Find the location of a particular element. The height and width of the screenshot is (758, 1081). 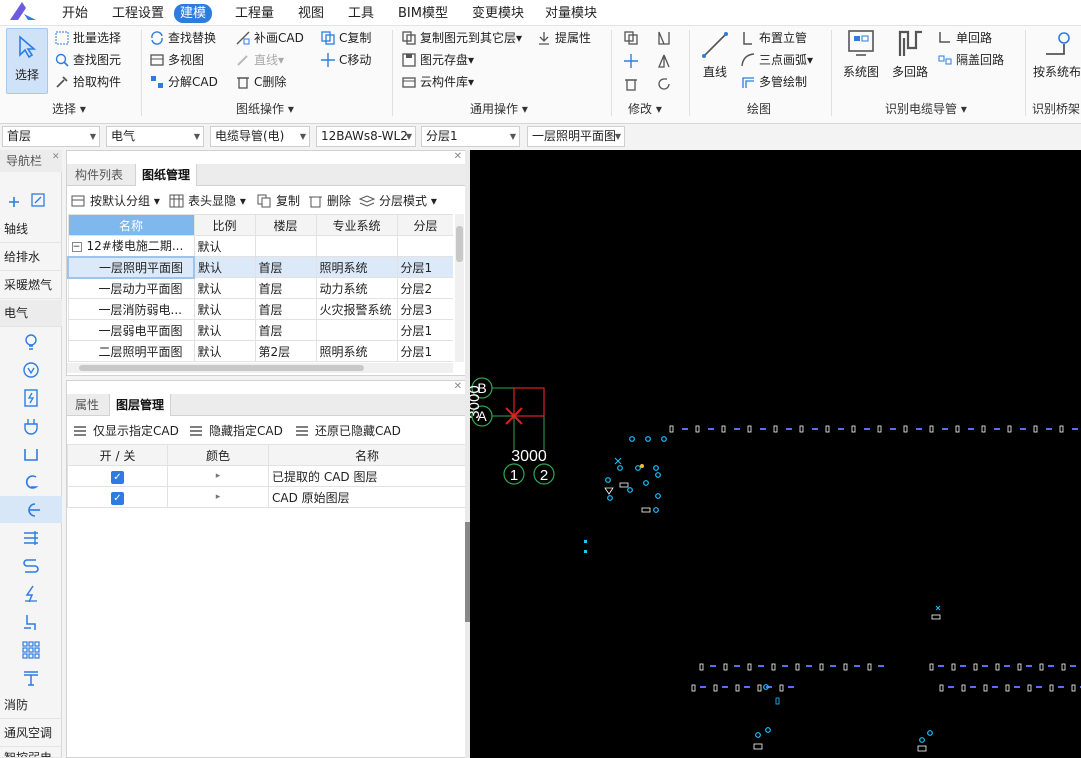

single-loop-button: 单回路 is located at coordinates (964, 38).